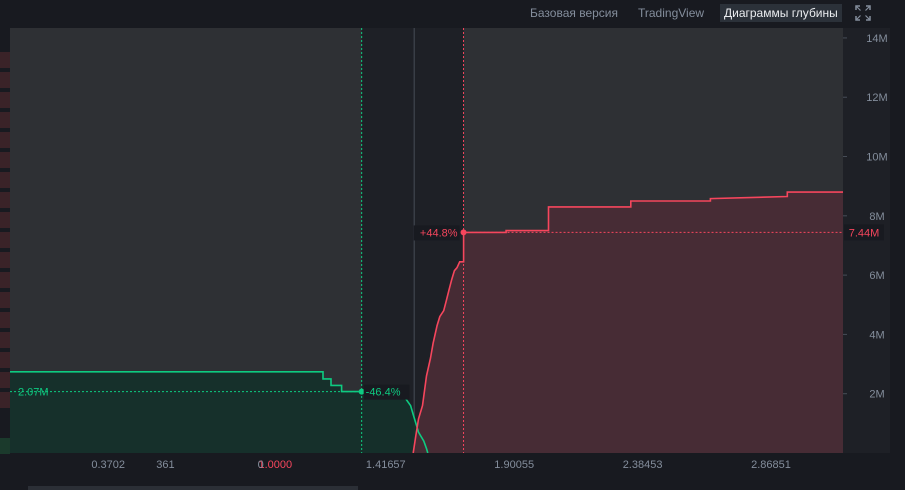 The height and width of the screenshot is (490, 905). I want to click on ask-percent-label: +44.8%, so click(439, 233).